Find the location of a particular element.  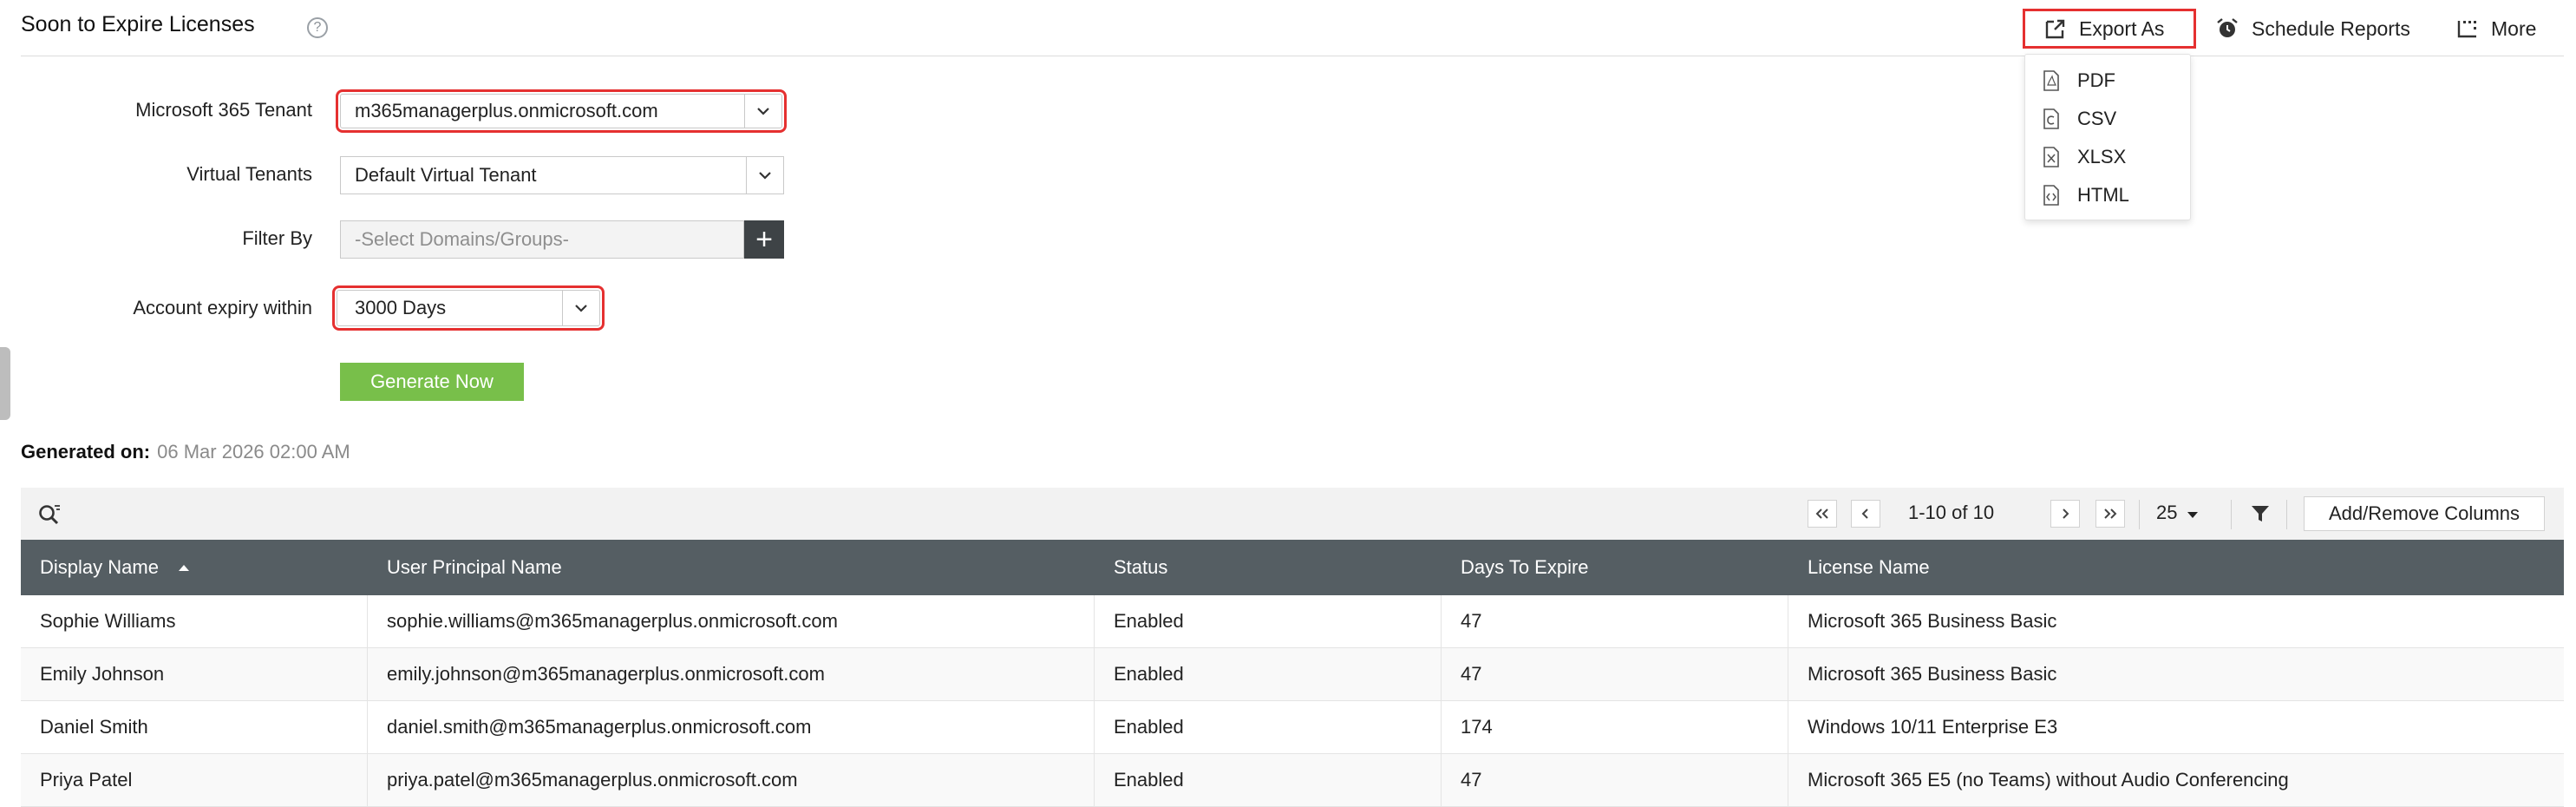

export-csv-label: CSV is located at coordinates (2097, 118).